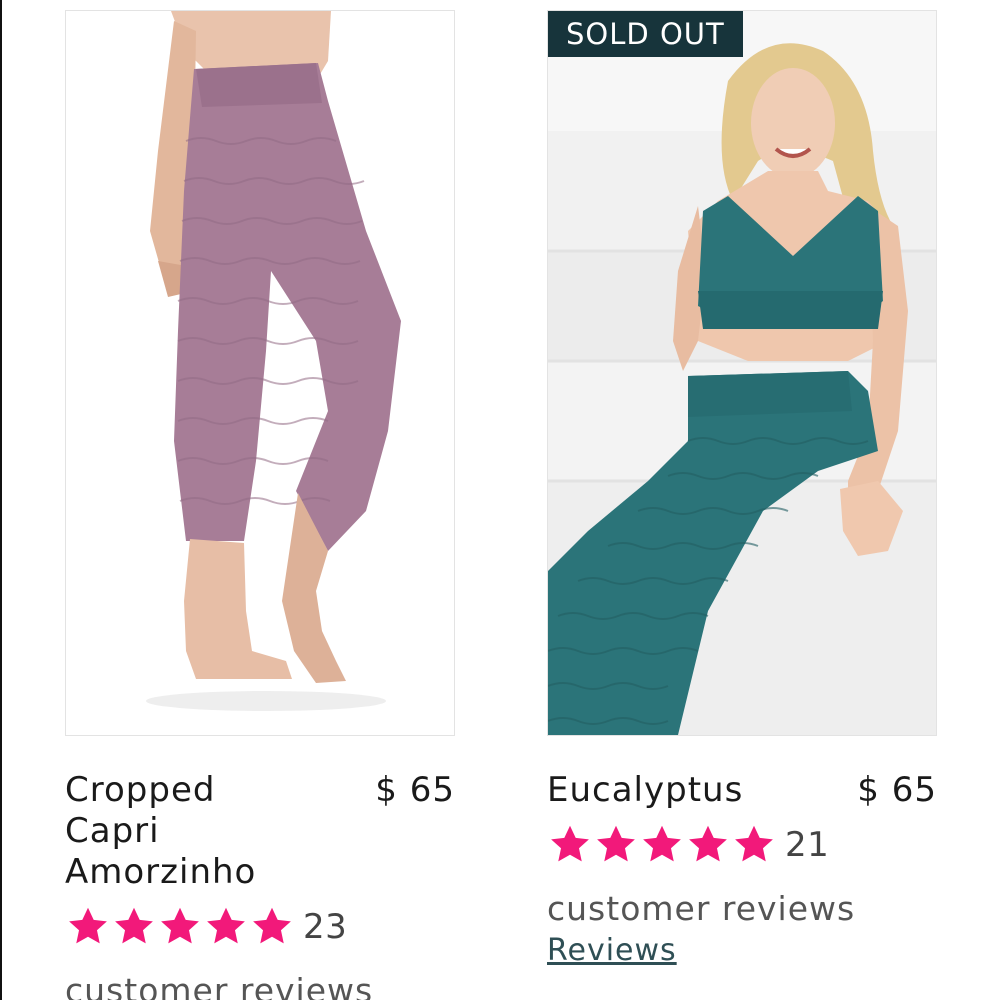 The height and width of the screenshot is (1000, 1000). I want to click on title-line: Amorzinho, so click(160, 872).